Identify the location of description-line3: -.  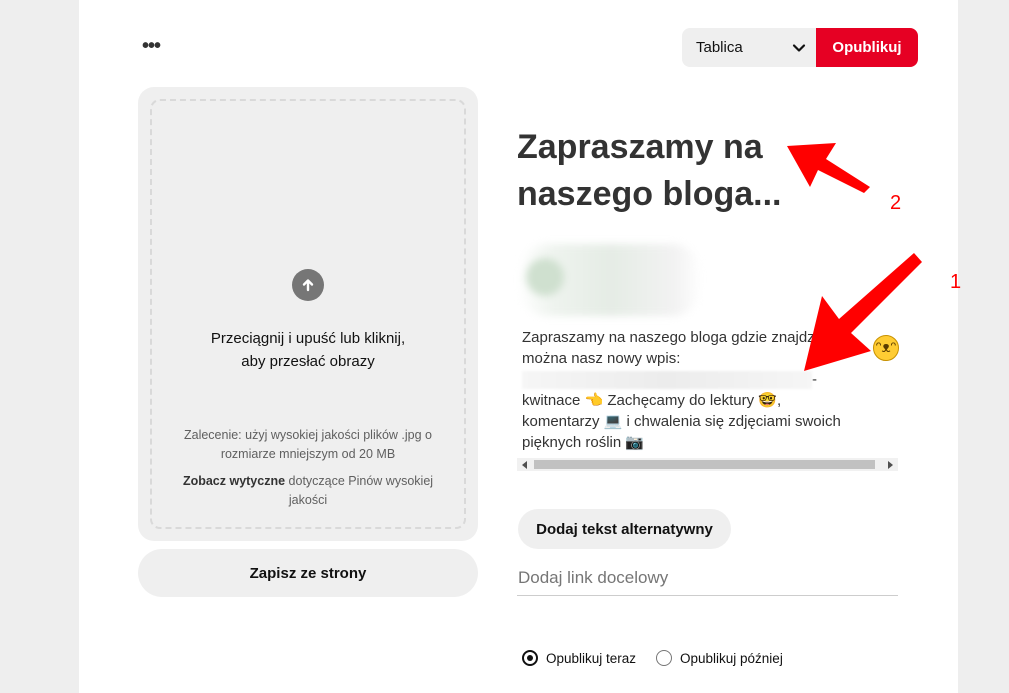
(707, 379).